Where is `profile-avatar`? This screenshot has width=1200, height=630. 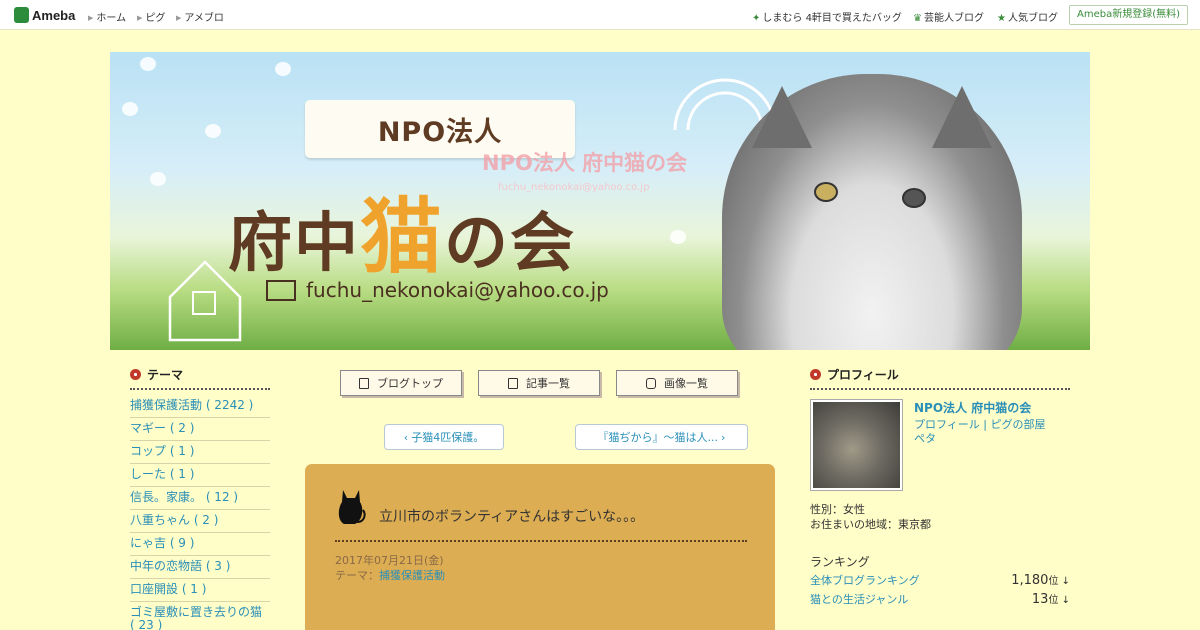
profile-avatar is located at coordinates (856, 445).